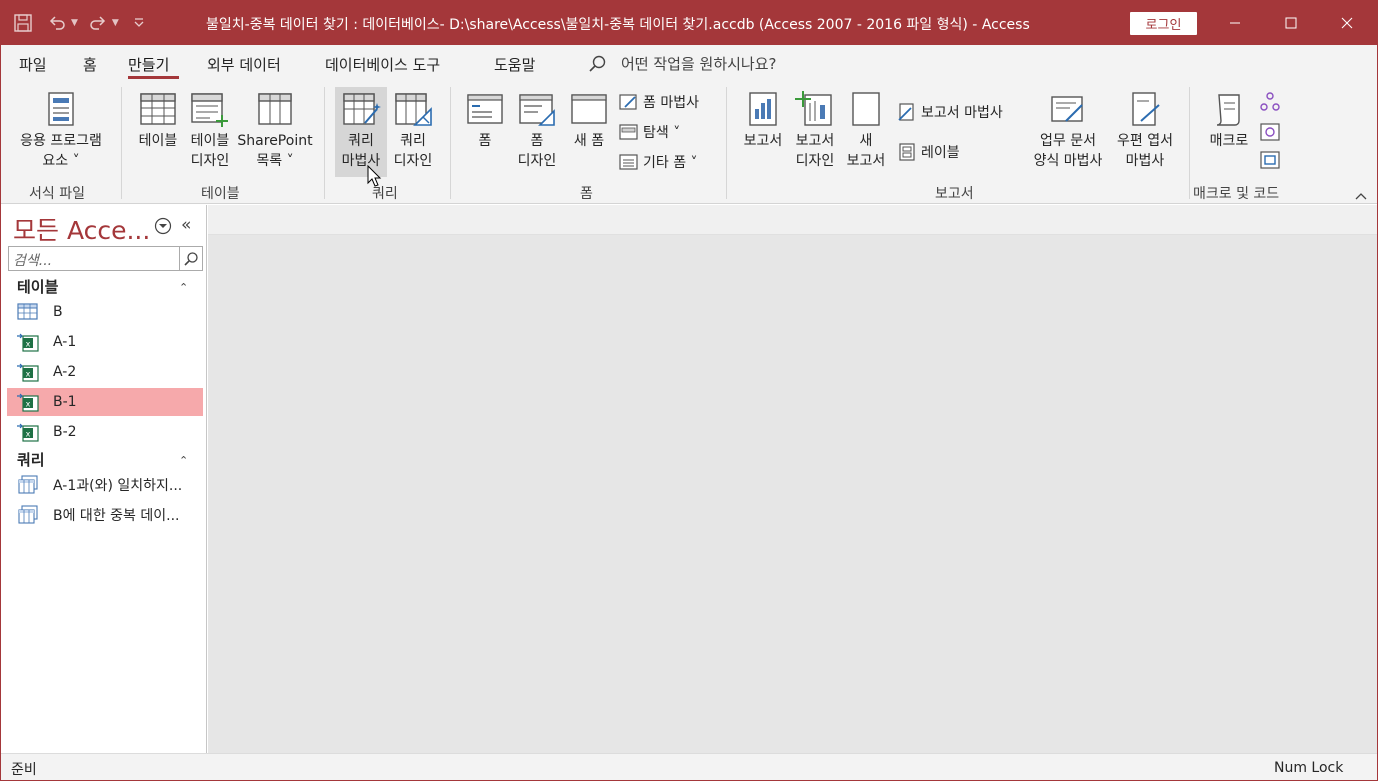 Image resolution: width=1378 pixels, height=781 pixels. Describe the element at coordinates (589, 121) in the screenshot. I see `blank-form-button: 새 폼` at that location.